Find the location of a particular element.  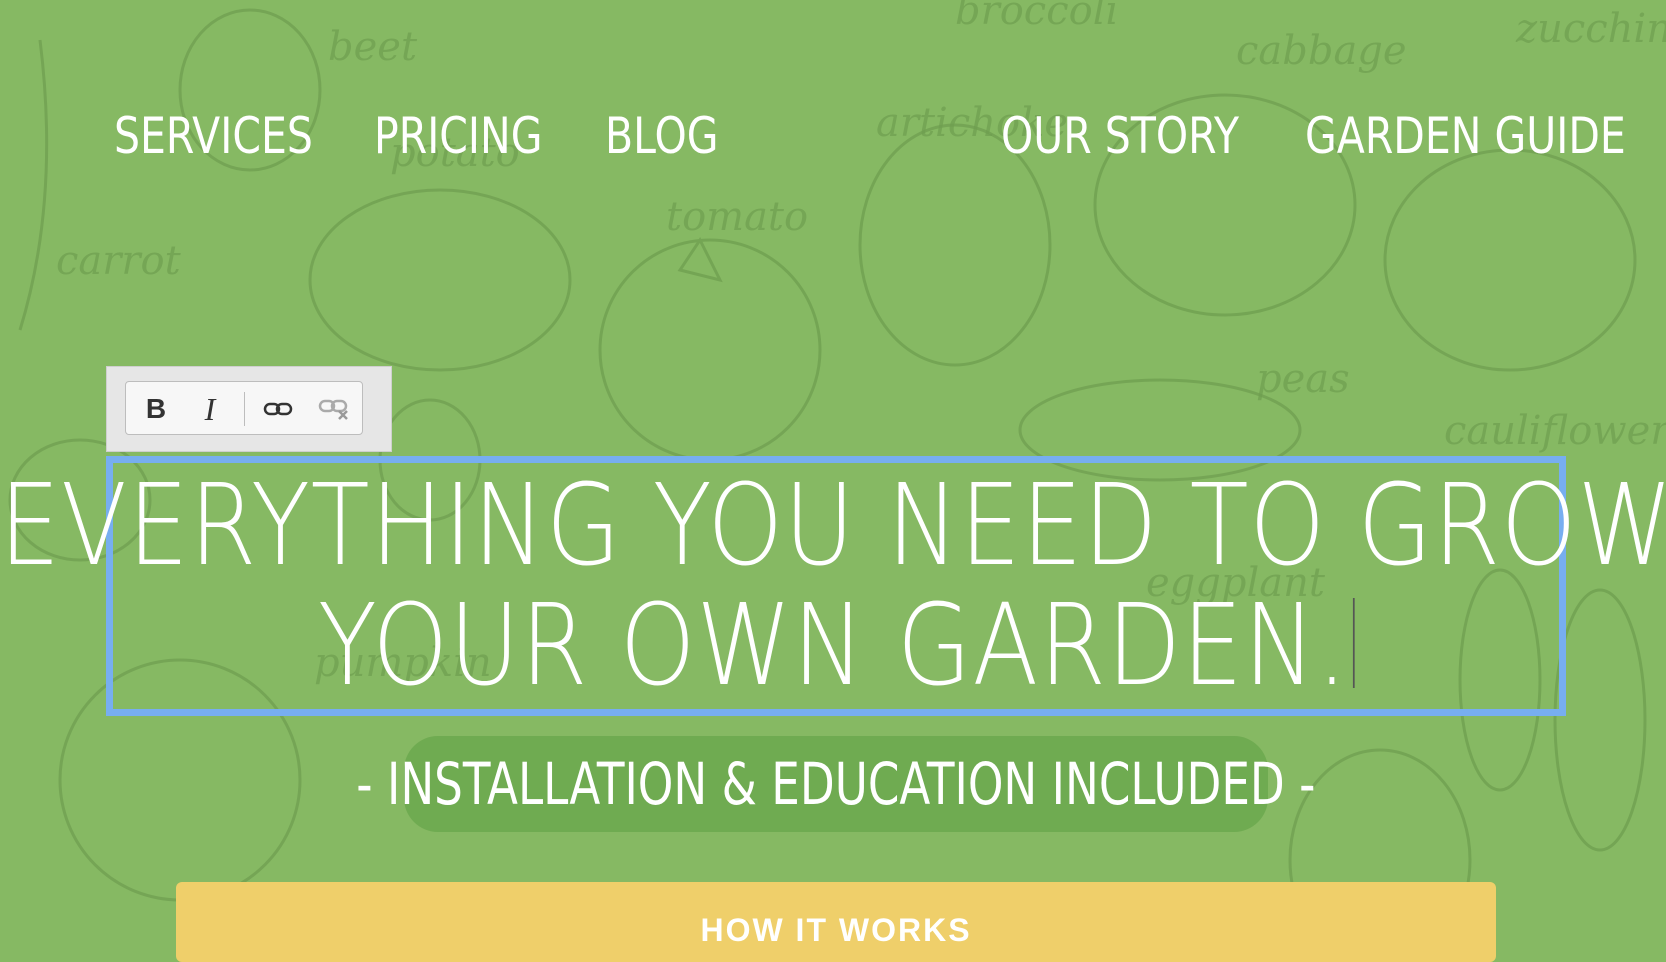

bold-button: B is located at coordinates (156, 409).